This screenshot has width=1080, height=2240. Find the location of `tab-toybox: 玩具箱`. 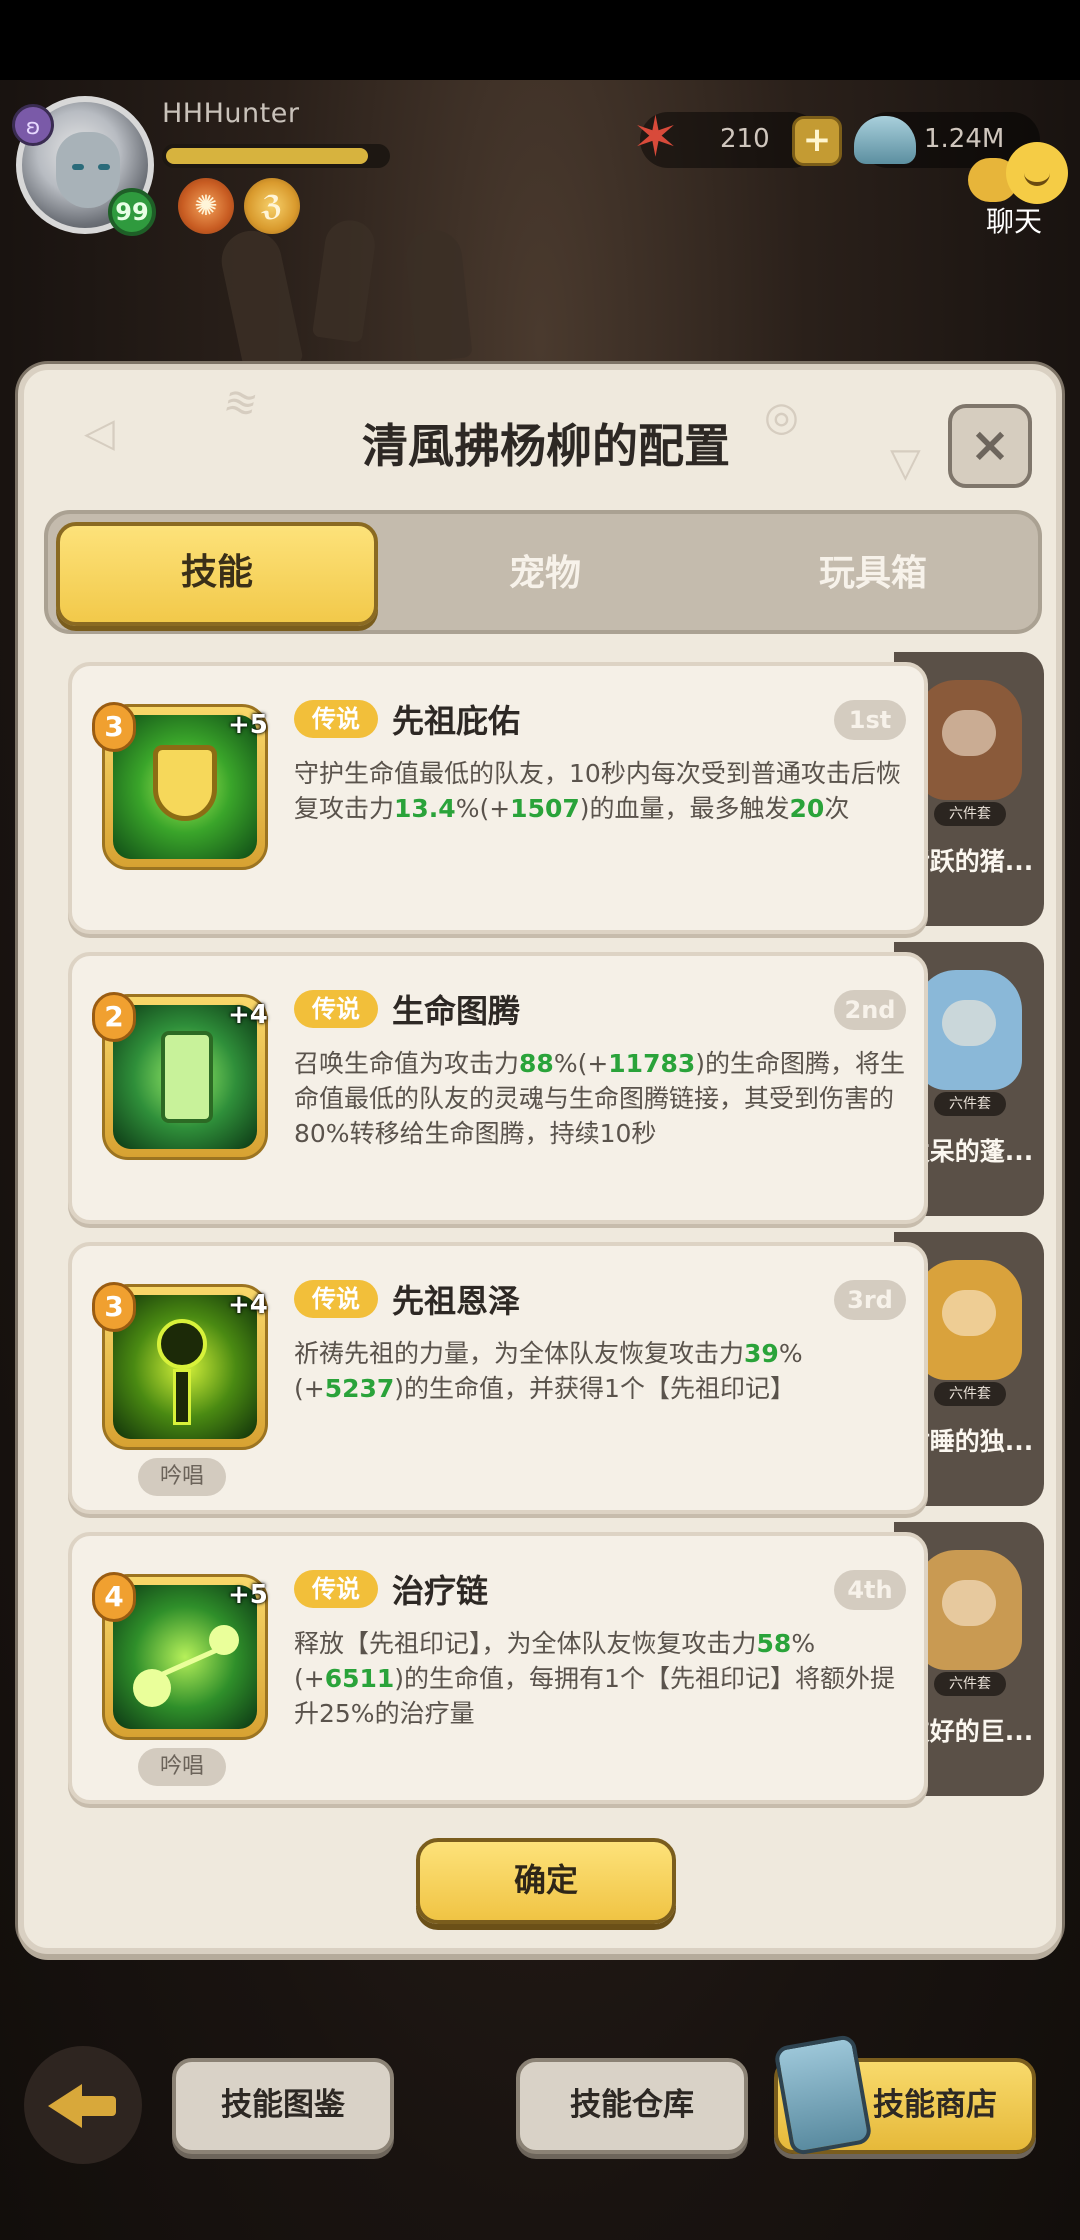

tab-toybox: 玩具箱 is located at coordinates (873, 574).